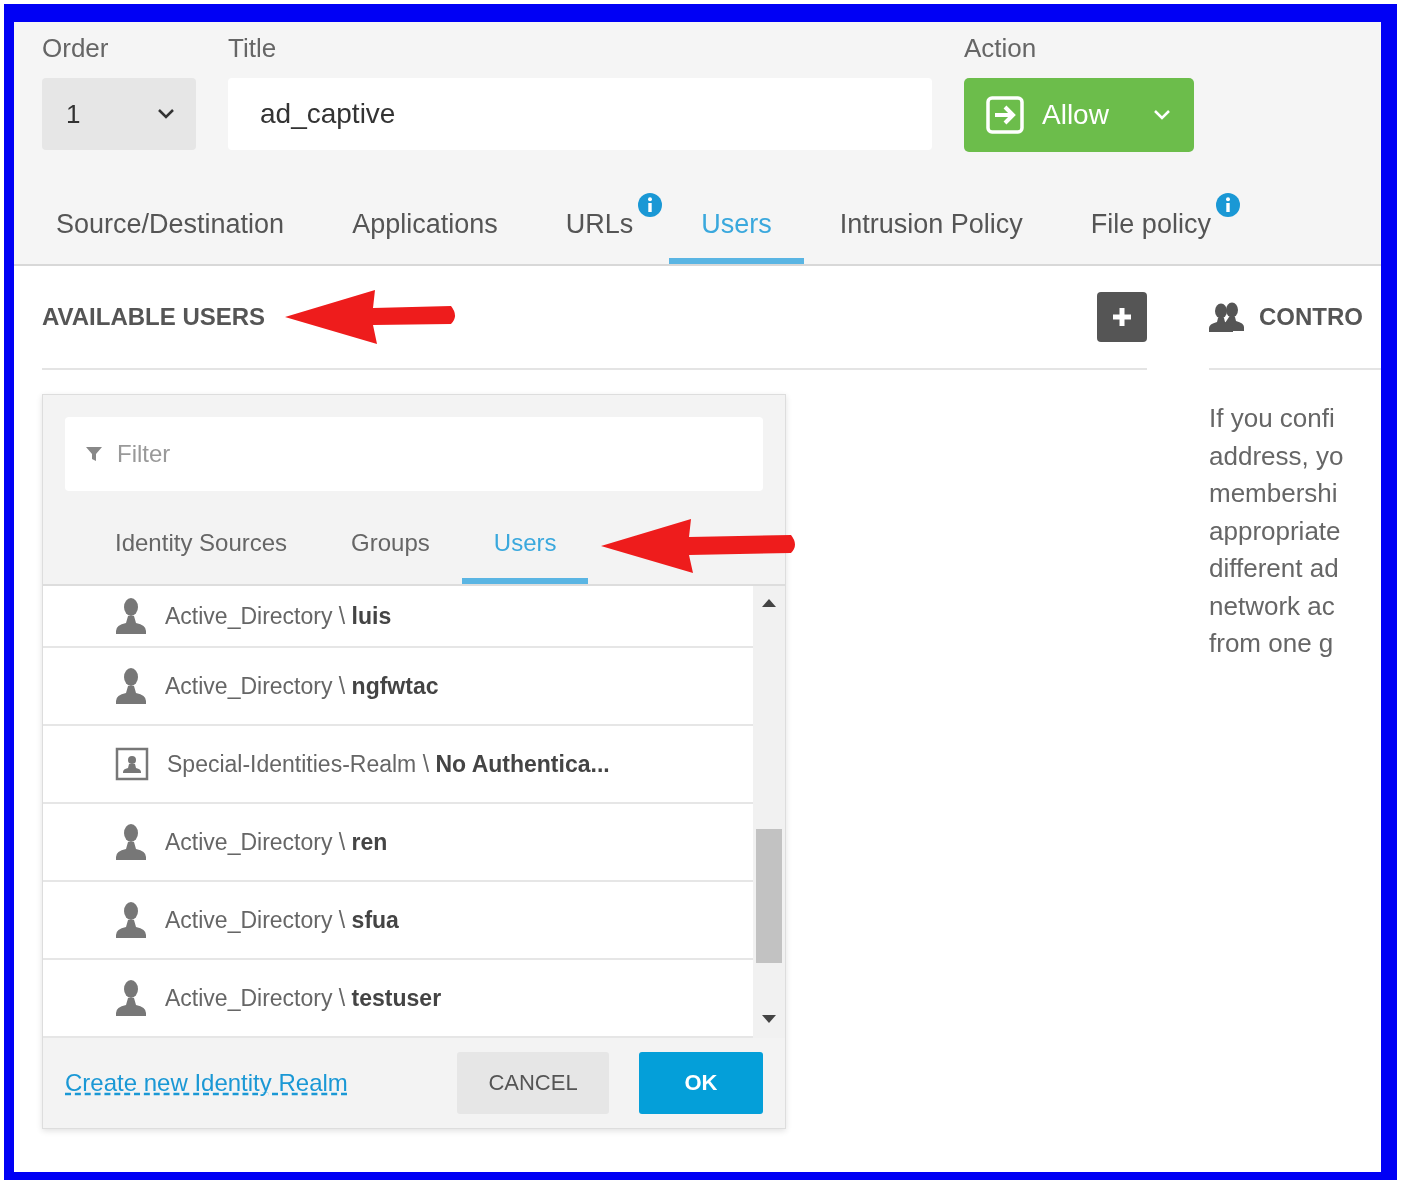 The image size is (1401, 1180). Describe the element at coordinates (1274, 493) in the screenshot. I see `description-text: membershi` at that location.